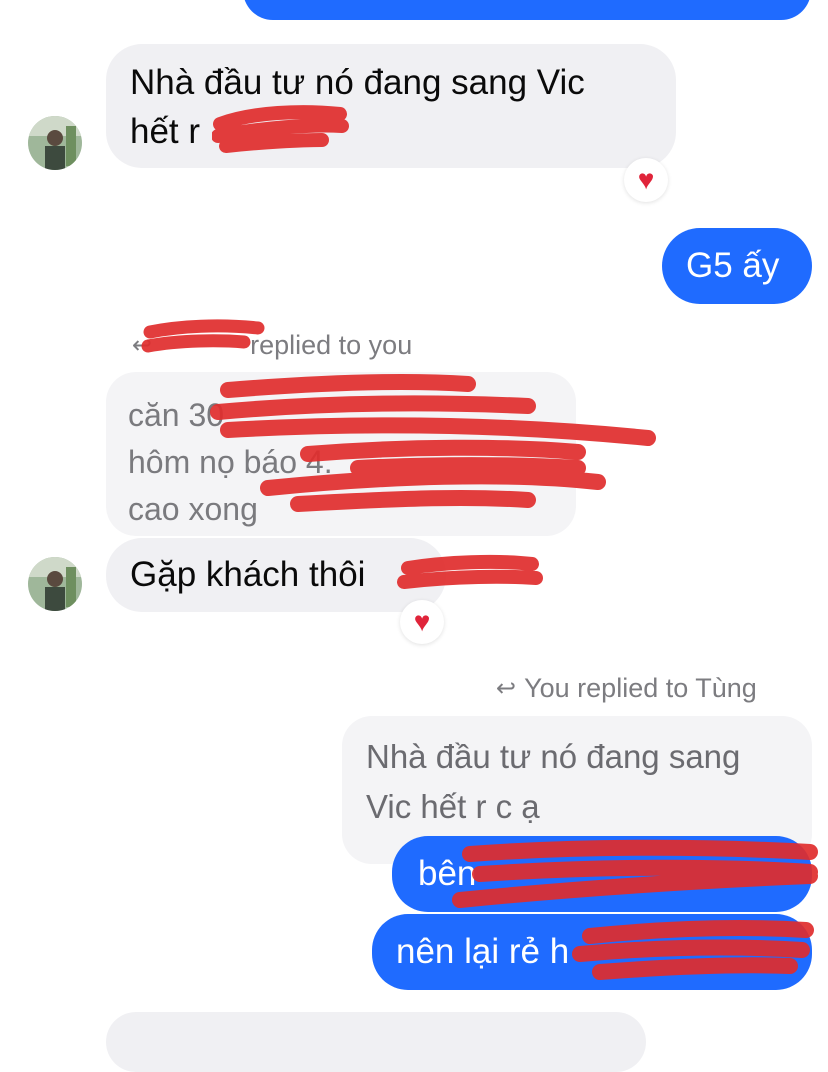  I want to click on message-bubble-incoming-2: Gặp khách thôi, so click(276, 575).